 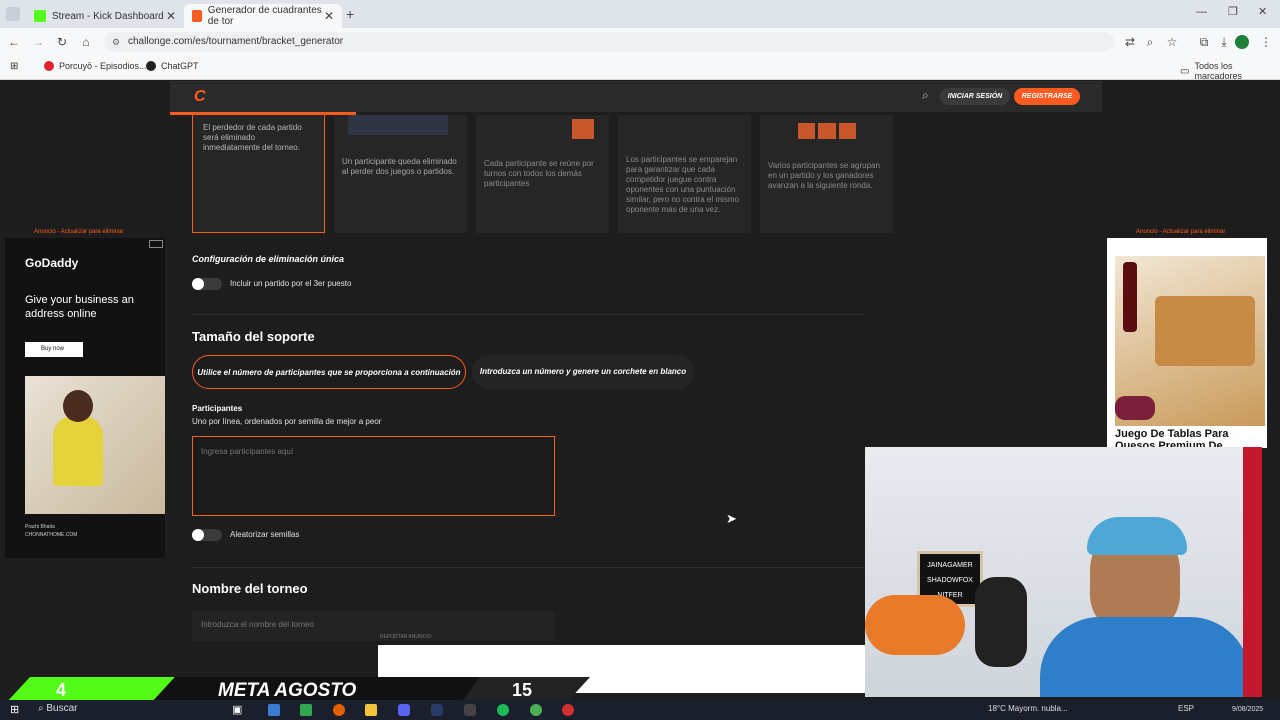 I want to click on maximize-icon: ❐, so click(x=1233, y=11).